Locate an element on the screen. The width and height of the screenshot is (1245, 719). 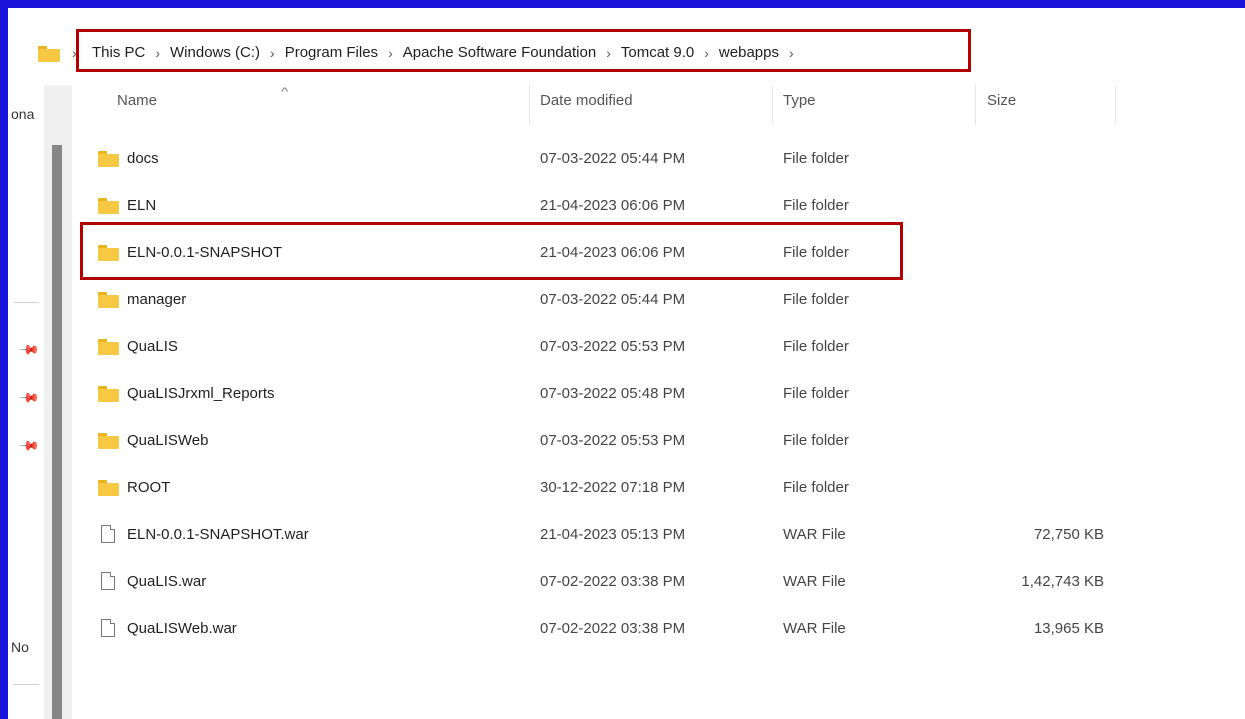
file-name: ROOT is located at coordinates (149, 487).